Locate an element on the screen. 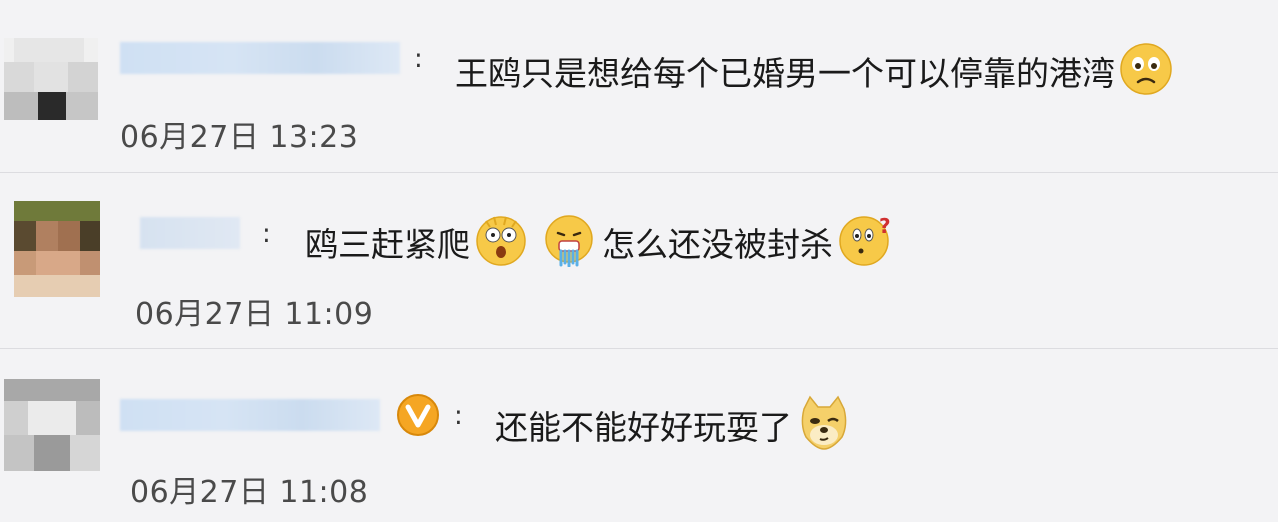 The width and height of the screenshot is (1278, 522). shocked-emoji-icon is located at coordinates (501, 244).